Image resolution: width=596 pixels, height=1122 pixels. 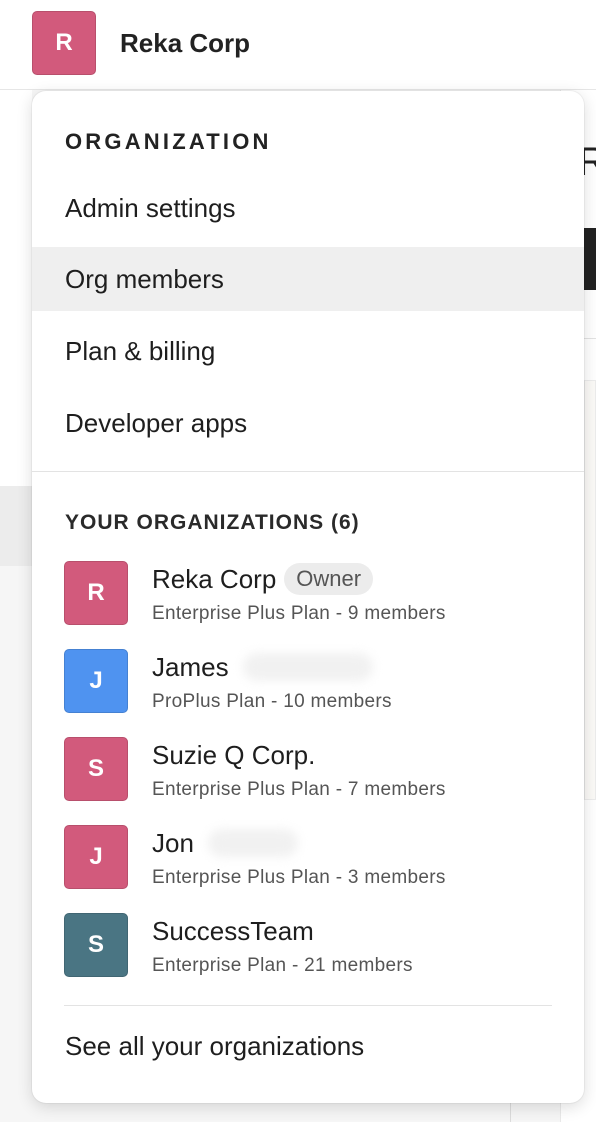 I want to click on your-organizations-heading: YOUR ORGANIZATIONS (6), so click(x=212, y=522).